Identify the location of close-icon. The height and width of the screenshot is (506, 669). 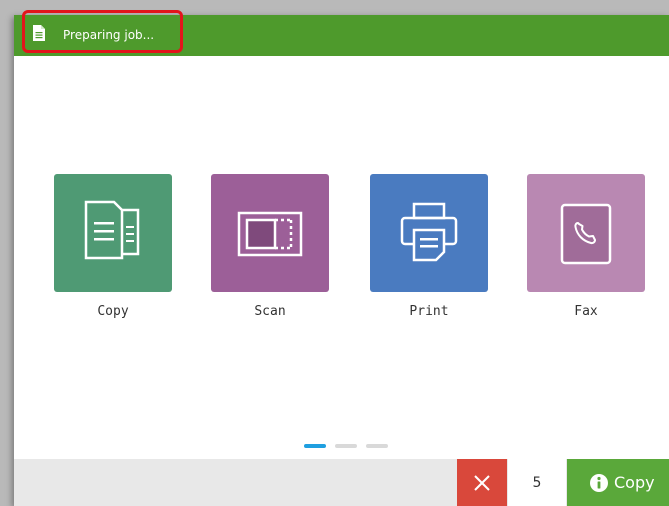
(482, 482).